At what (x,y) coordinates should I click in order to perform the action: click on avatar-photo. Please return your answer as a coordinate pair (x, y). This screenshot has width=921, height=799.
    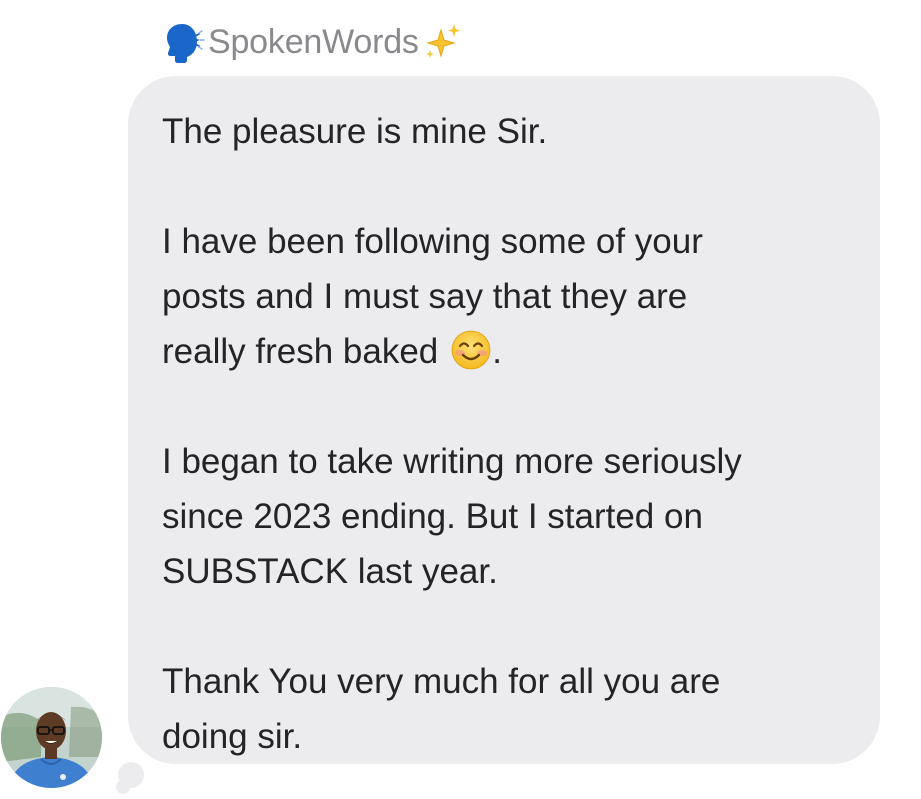
    Looking at the image, I should click on (51, 737).